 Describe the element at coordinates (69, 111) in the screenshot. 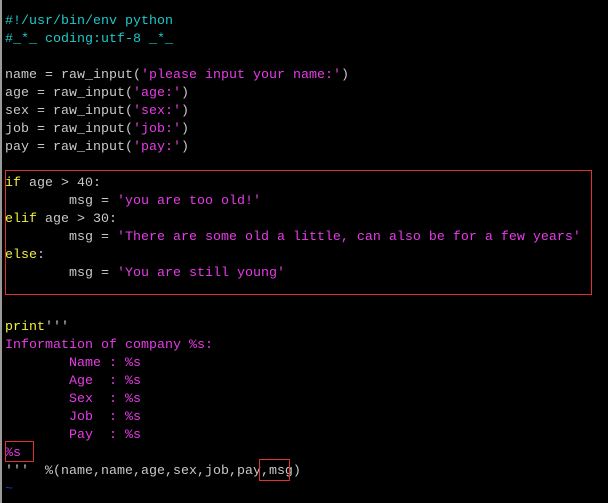

I see `code-token-normal: sex = raw_input(` at that location.